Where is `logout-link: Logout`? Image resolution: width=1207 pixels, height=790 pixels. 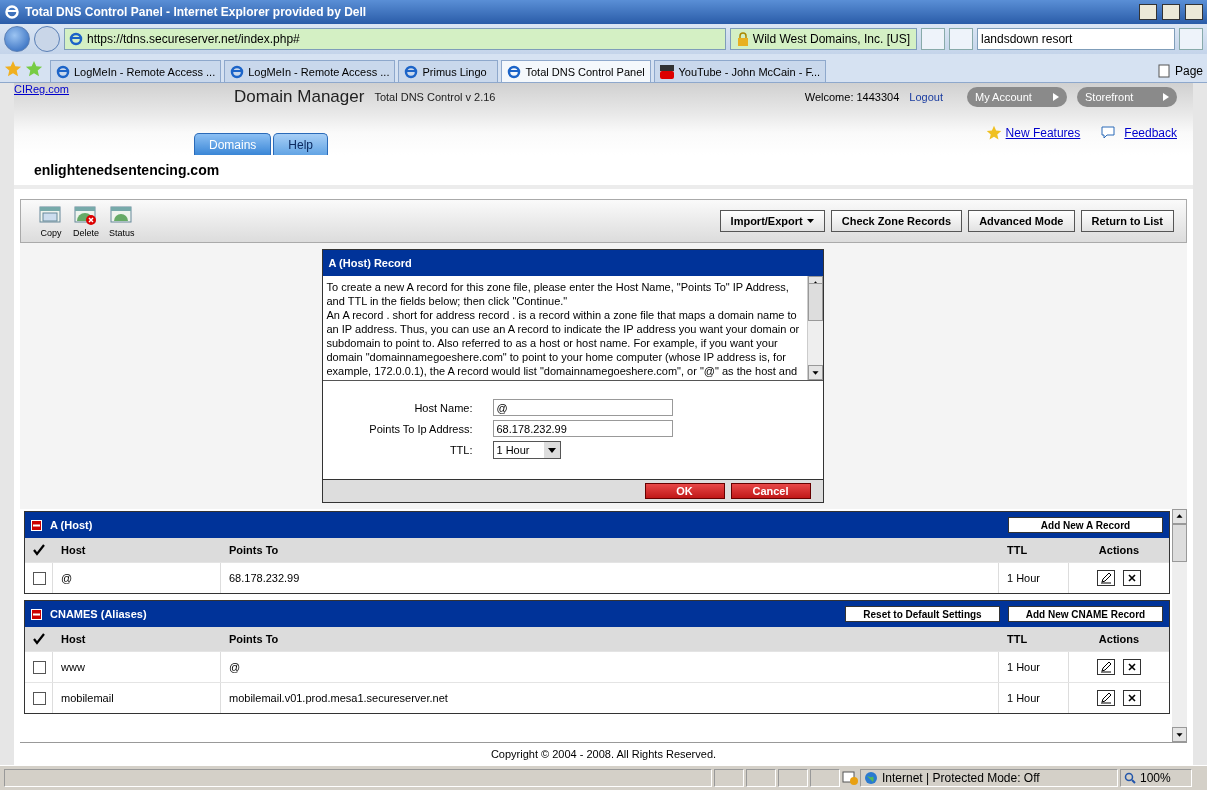 logout-link: Logout is located at coordinates (926, 97).